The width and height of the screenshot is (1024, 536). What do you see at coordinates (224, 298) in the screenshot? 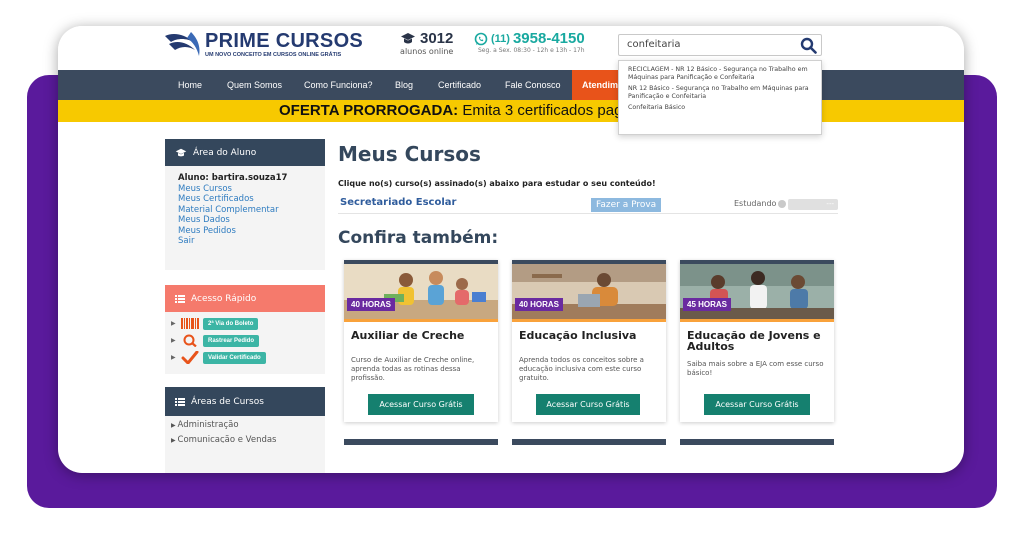
I see `acesso-title: Acesso Rápido` at bounding box center [224, 298].